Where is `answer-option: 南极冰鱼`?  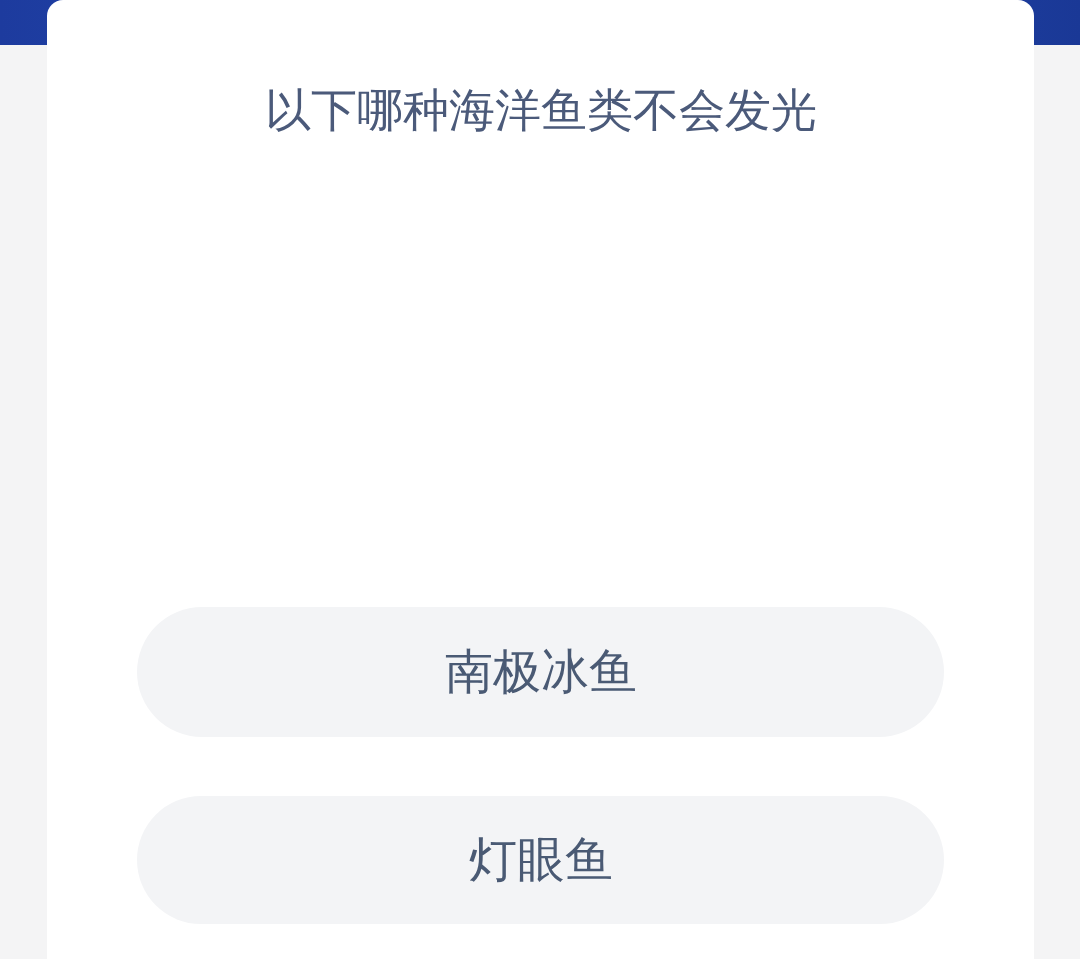 answer-option: 南极冰鱼 is located at coordinates (540, 672).